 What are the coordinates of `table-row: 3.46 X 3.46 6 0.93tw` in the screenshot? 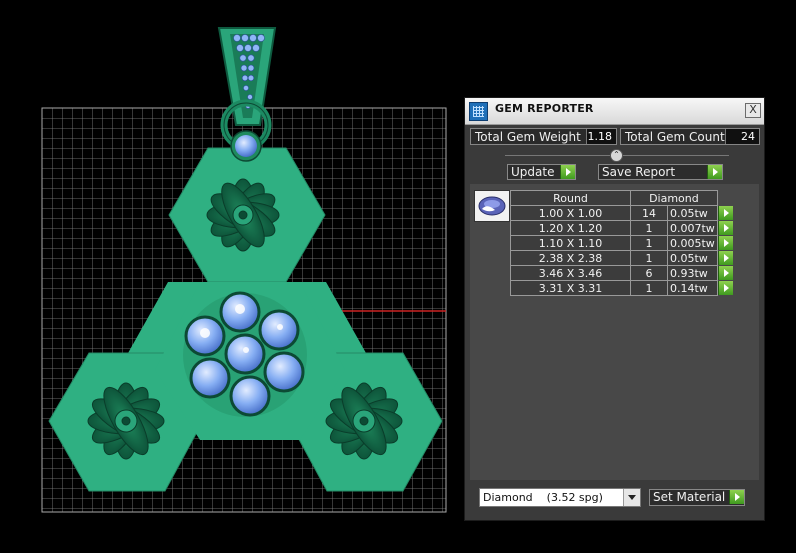 It's located at (622, 273).